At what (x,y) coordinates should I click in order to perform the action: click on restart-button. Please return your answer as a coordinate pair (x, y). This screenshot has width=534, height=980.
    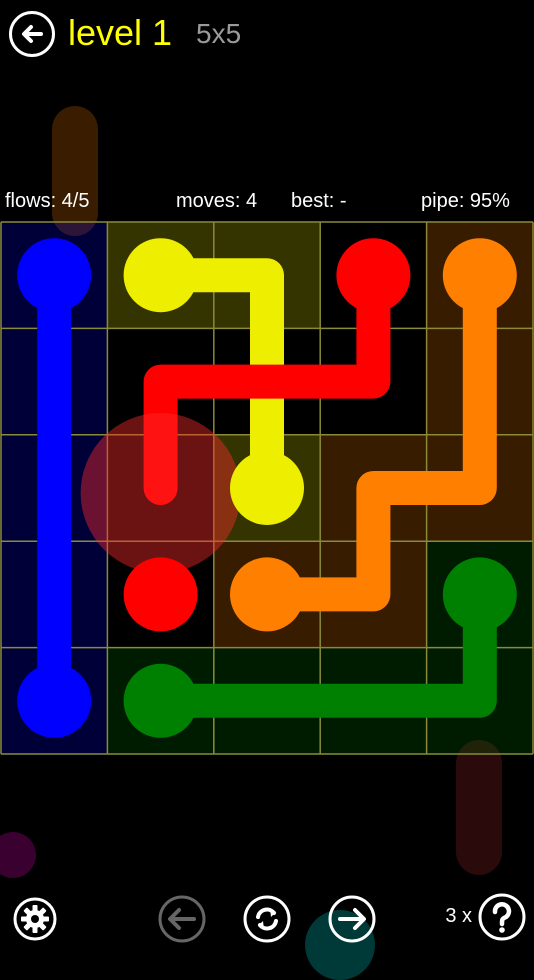
    Looking at the image, I should click on (267, 919).